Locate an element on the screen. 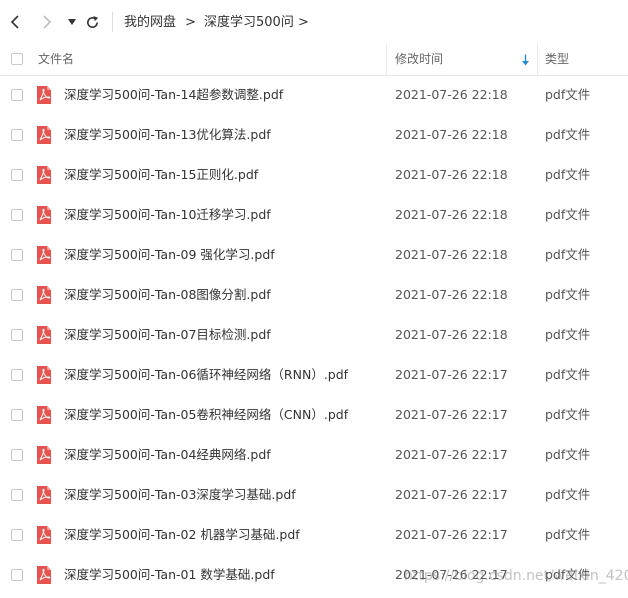  chevron-left-icon is located at coordinates (14, 22).